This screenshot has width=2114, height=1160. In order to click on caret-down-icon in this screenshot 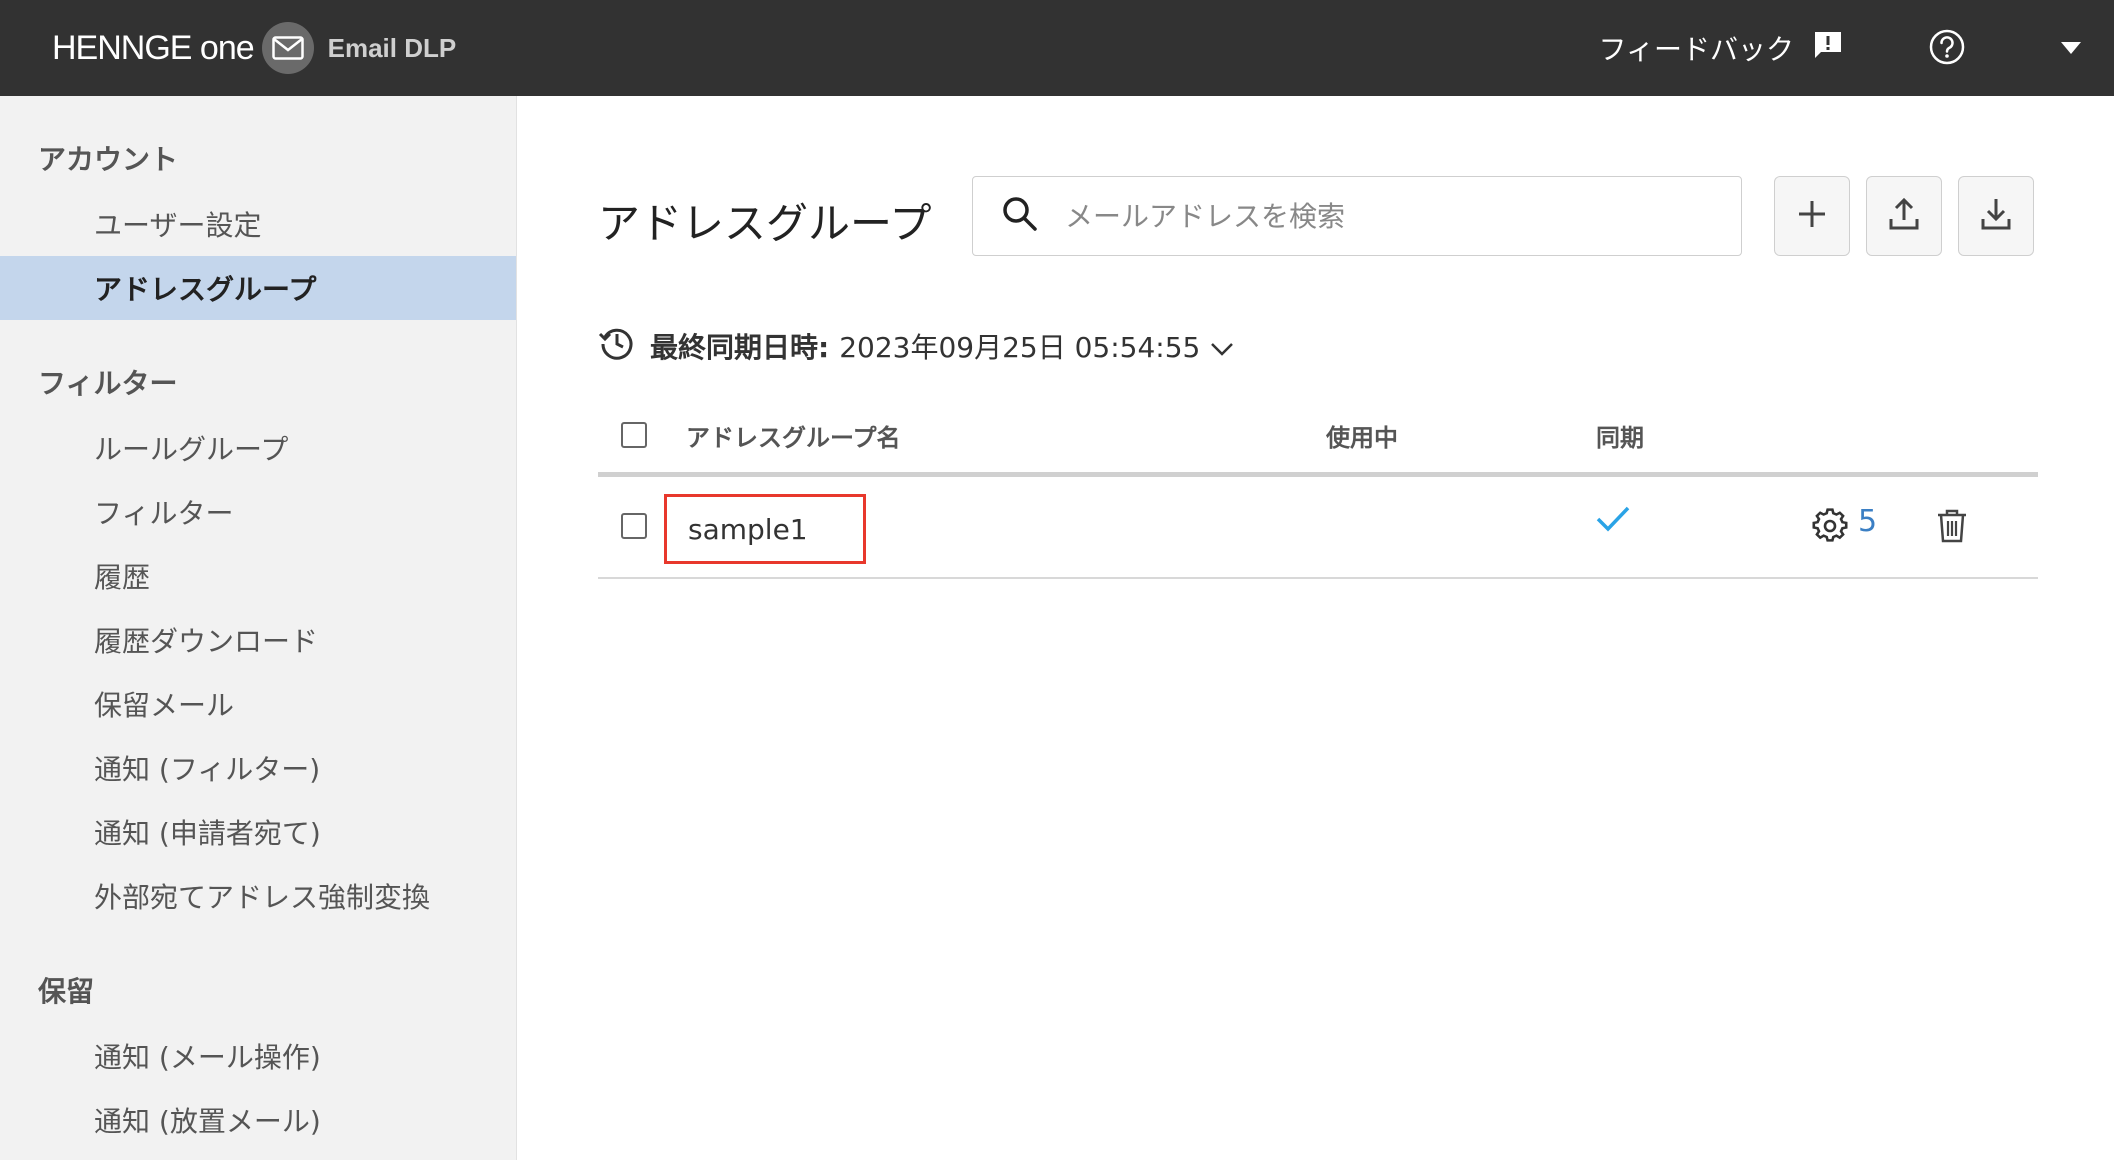, I will do `click(2071, 49)`.